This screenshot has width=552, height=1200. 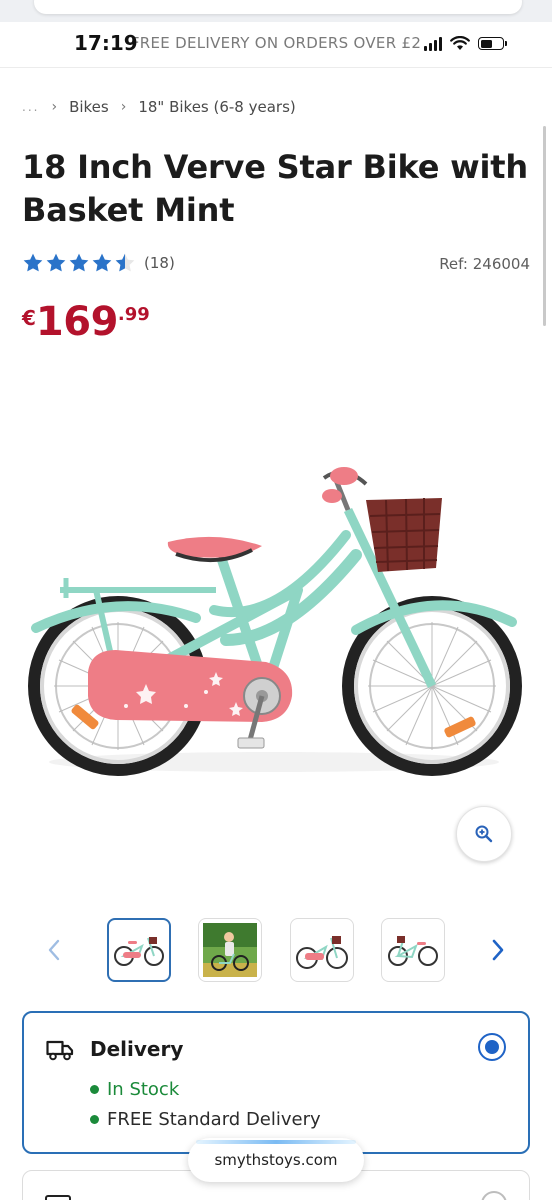 What do you see at coordinates (58, 1197) in the screenshot?
I see `store-icon` at bounding box center [58, 1197].